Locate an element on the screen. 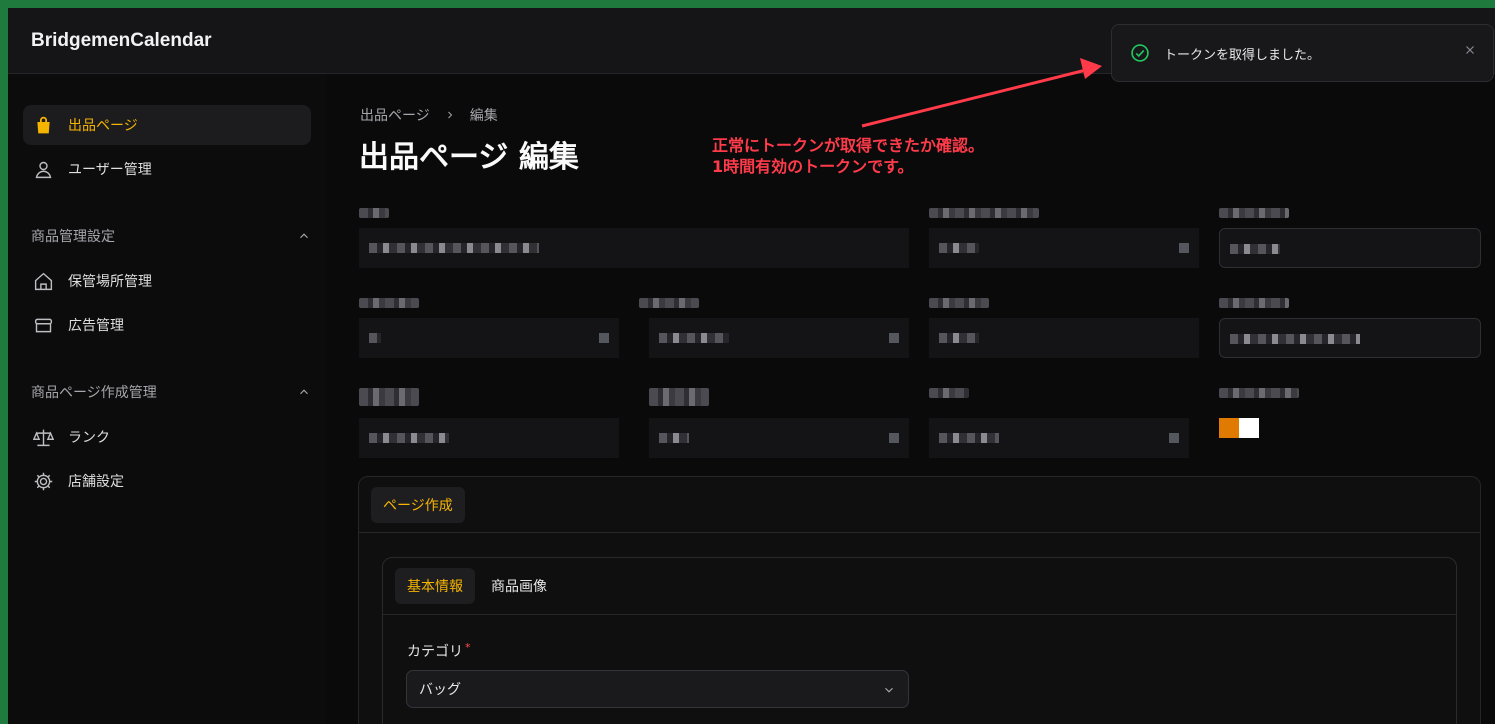  scale-icon is located at coordinates (43, 437).